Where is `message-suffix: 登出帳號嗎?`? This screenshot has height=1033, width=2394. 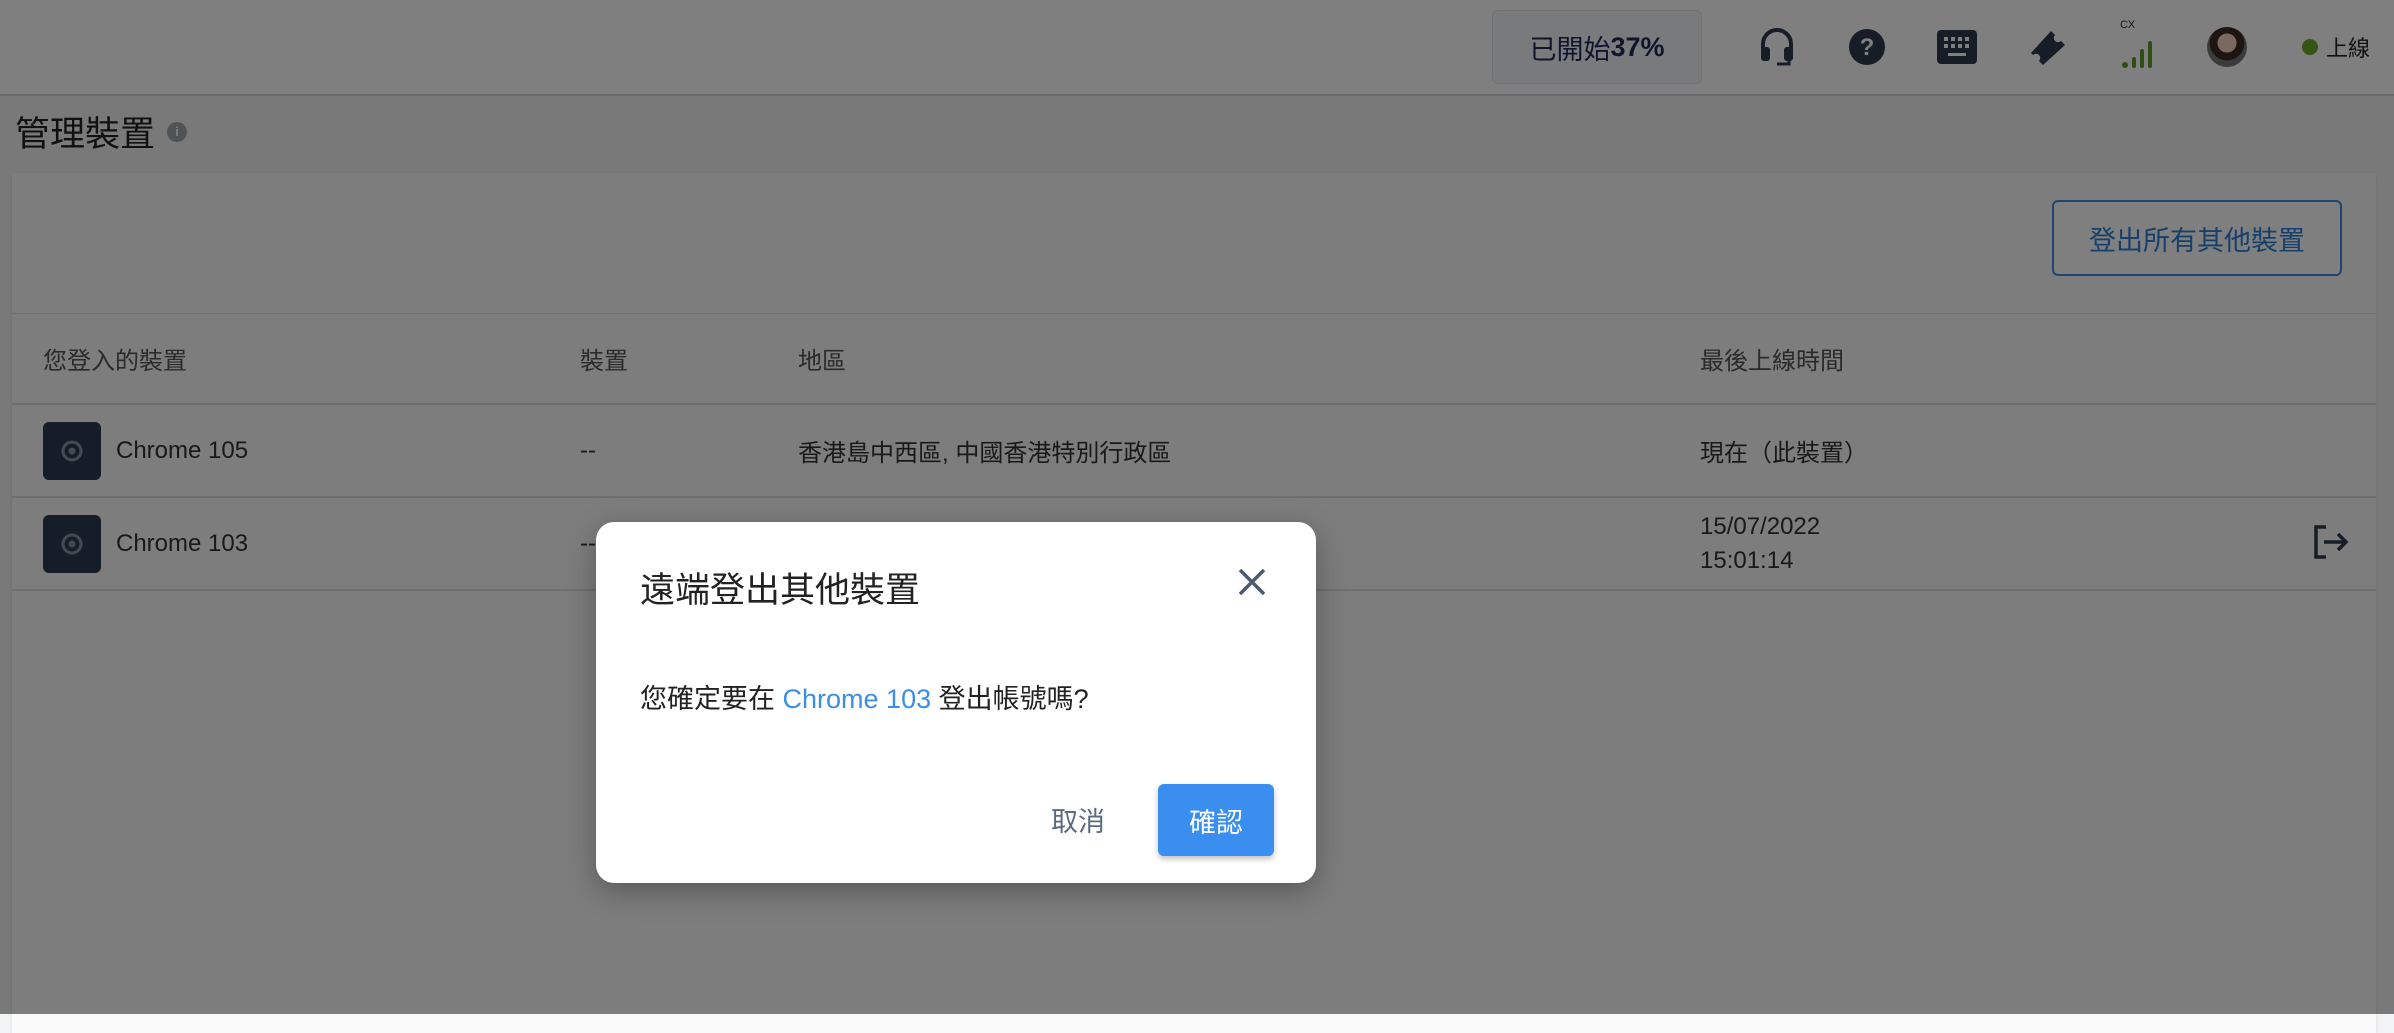
message-suffix: 登出帳號嗎? is located at coordinates (1010, 699).